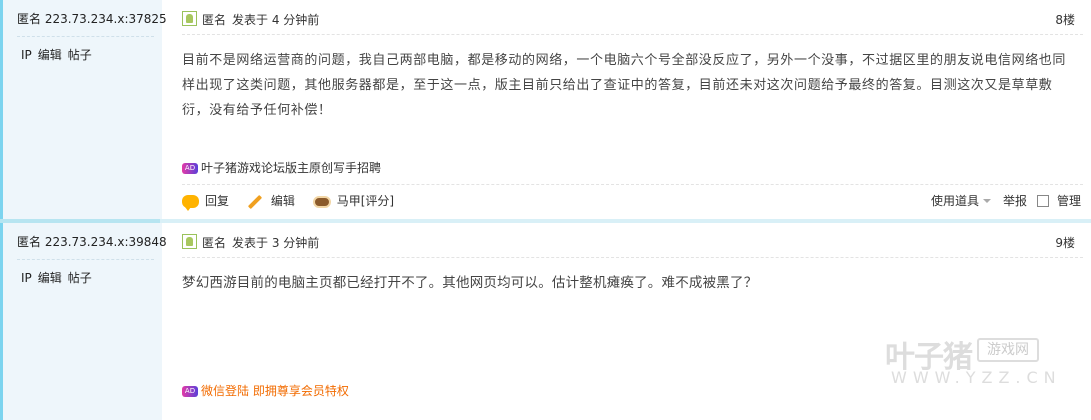  Describe the element at coordinates (1065, 242) in the screenshot. I see `floor-number: 9楼` at that location.